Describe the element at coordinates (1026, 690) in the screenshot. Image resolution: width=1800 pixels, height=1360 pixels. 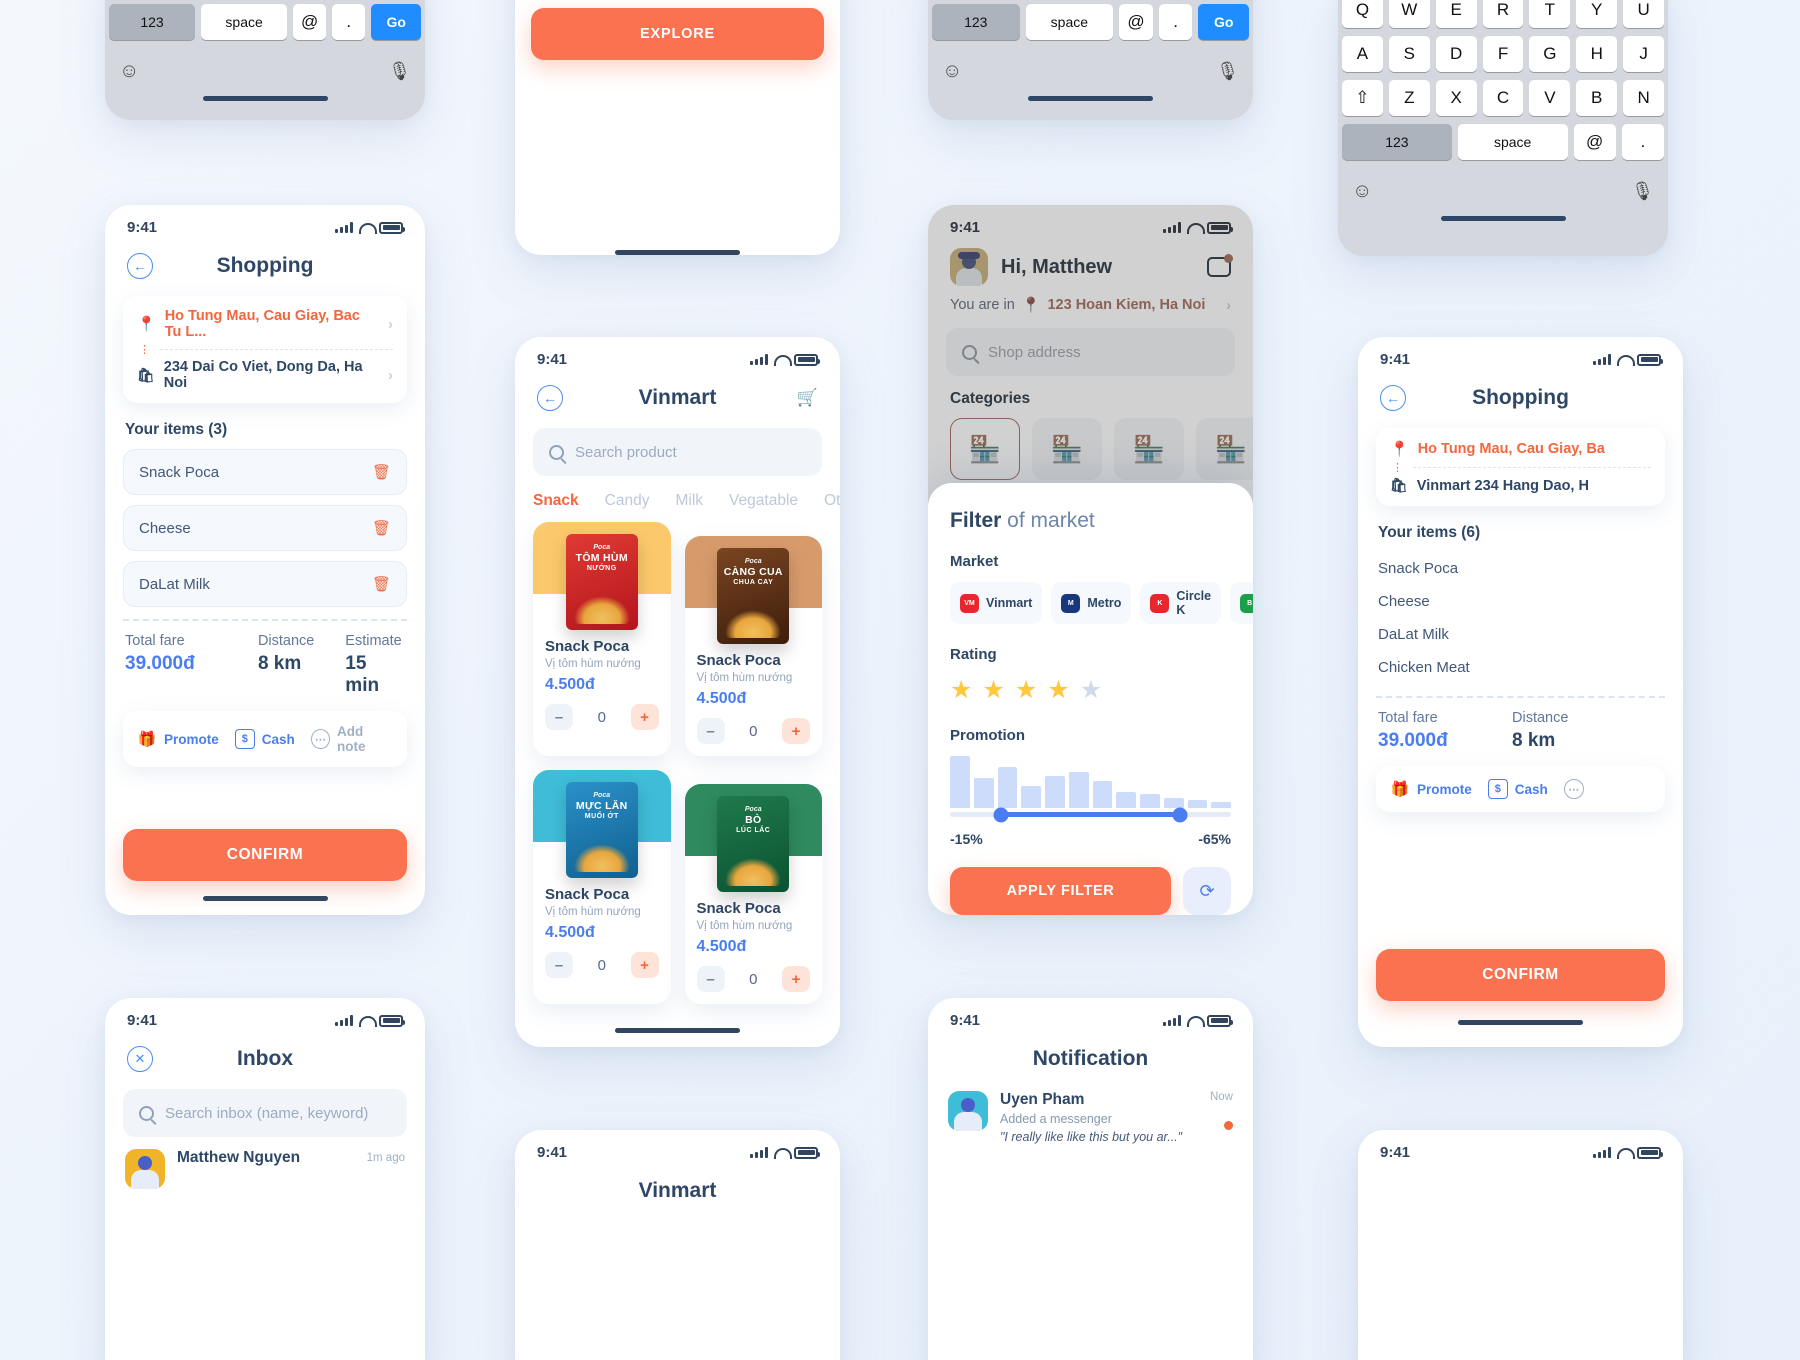
I see `star-3: ★` at that location.